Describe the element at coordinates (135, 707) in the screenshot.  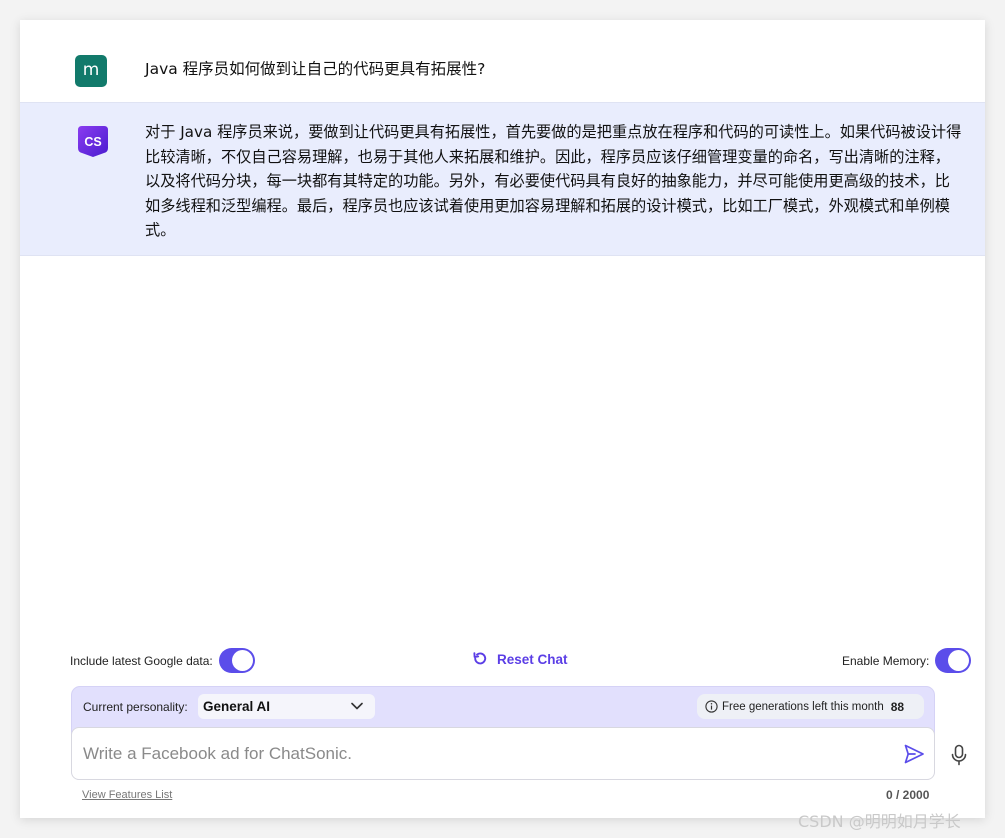
I see `personality-label: Current personality:` at that location.